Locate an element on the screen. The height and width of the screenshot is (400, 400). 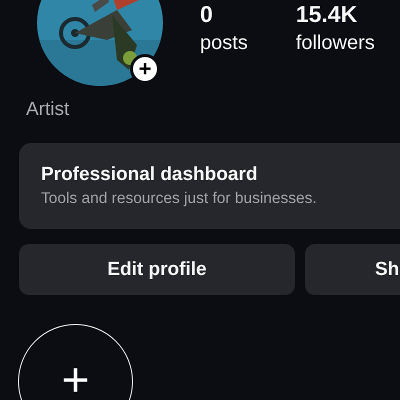
profile-category: Artist is located at coordinates (48, 110).